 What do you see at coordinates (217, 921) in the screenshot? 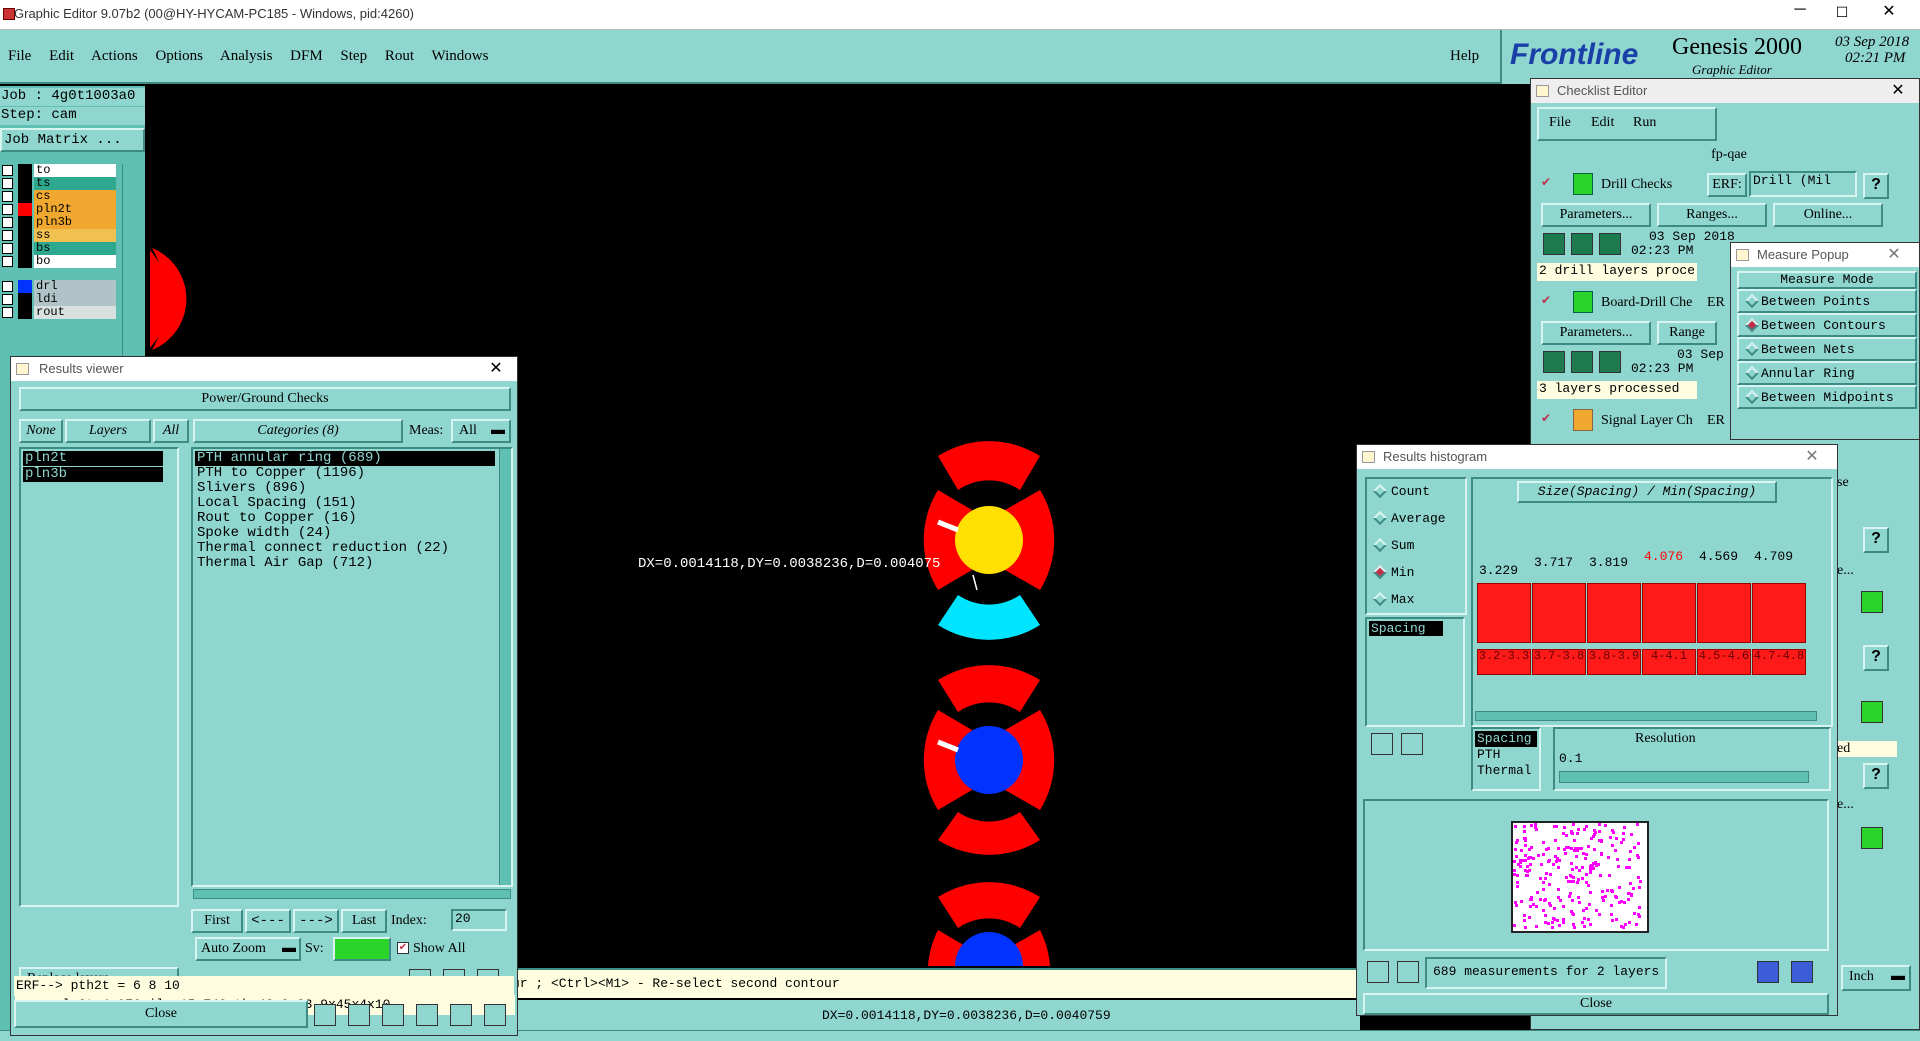
I see `rv-first-button: First` at bounding box center [217, 921].